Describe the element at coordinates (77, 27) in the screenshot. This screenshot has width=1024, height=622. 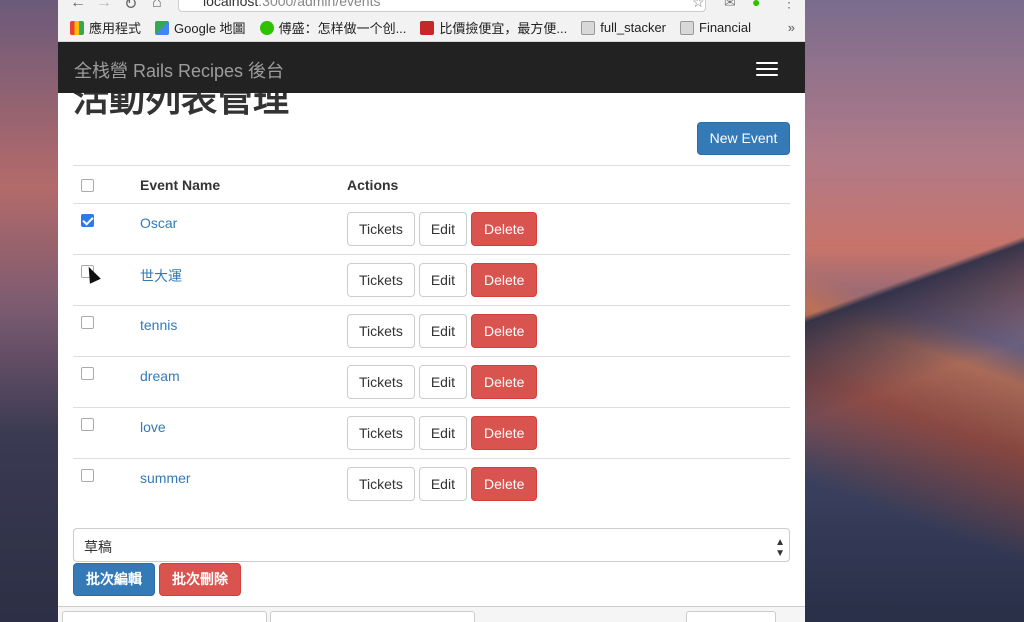
I see `apps-grid-icon` at that location.